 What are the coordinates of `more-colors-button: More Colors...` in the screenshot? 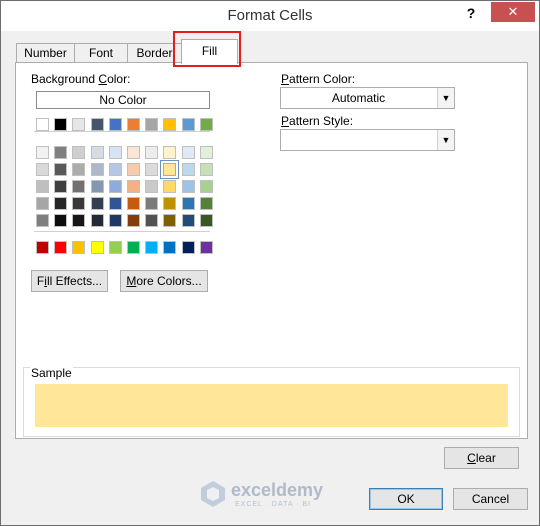 It's located at (164, 281).